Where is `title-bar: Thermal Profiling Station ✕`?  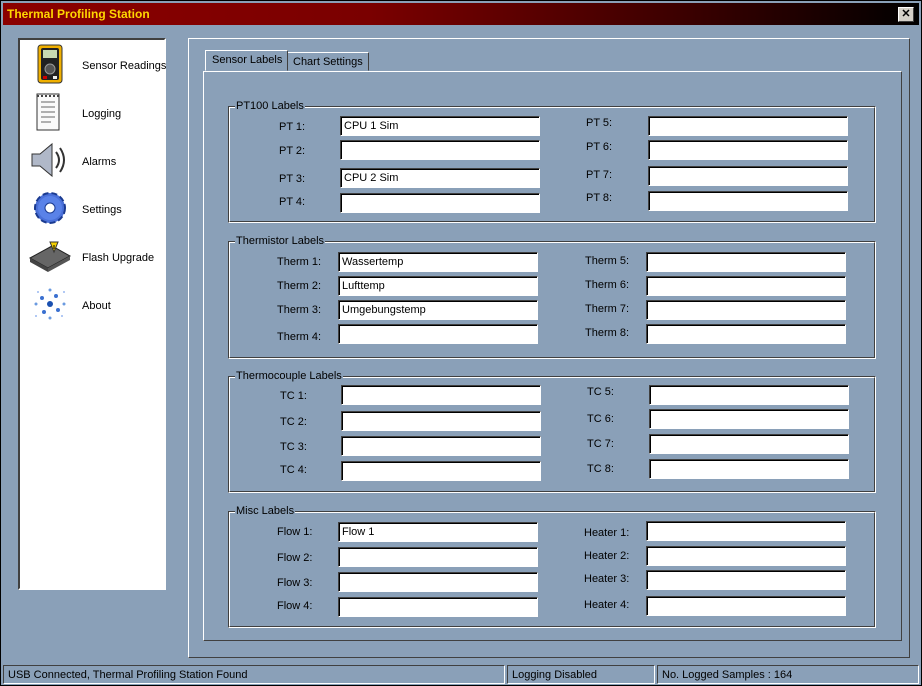 title-bar: Thermal Profiling Station ✕ is located at coordinates (461, 14).